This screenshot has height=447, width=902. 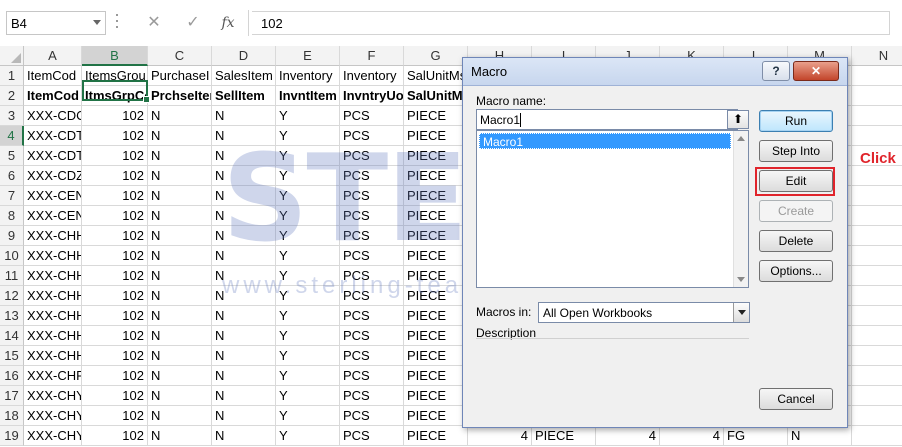 What do you see at coordinates (607, 119) in the screenshot?
I see `macro-name-input: Macro1` at bounding box center [607, 119].